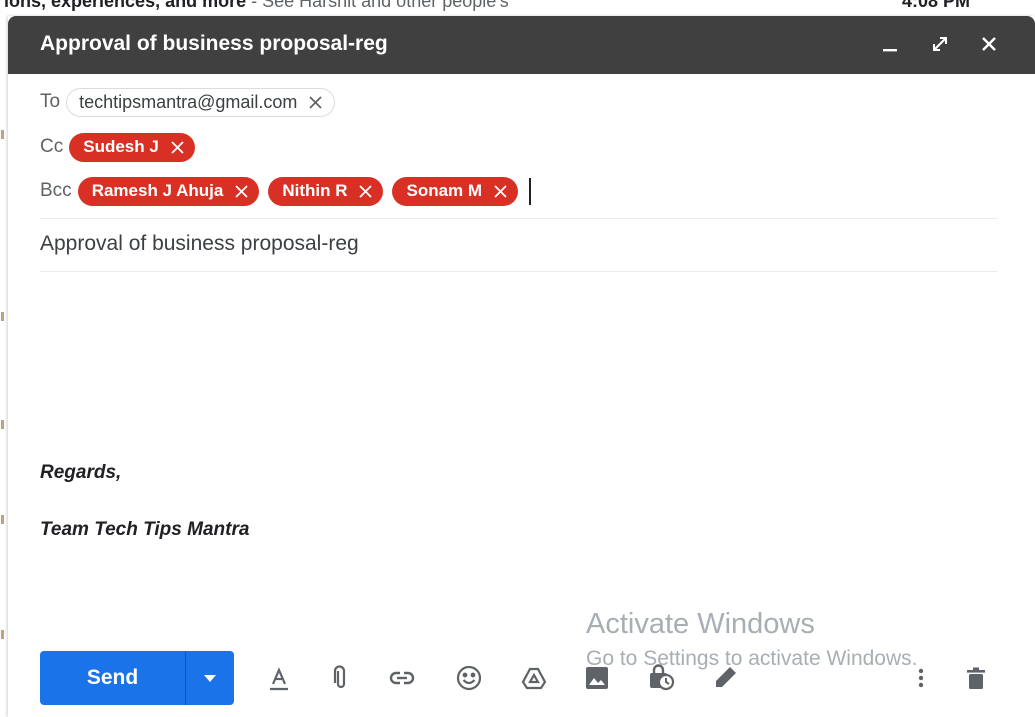  I want to click on to-label: To, so click(50, 101).